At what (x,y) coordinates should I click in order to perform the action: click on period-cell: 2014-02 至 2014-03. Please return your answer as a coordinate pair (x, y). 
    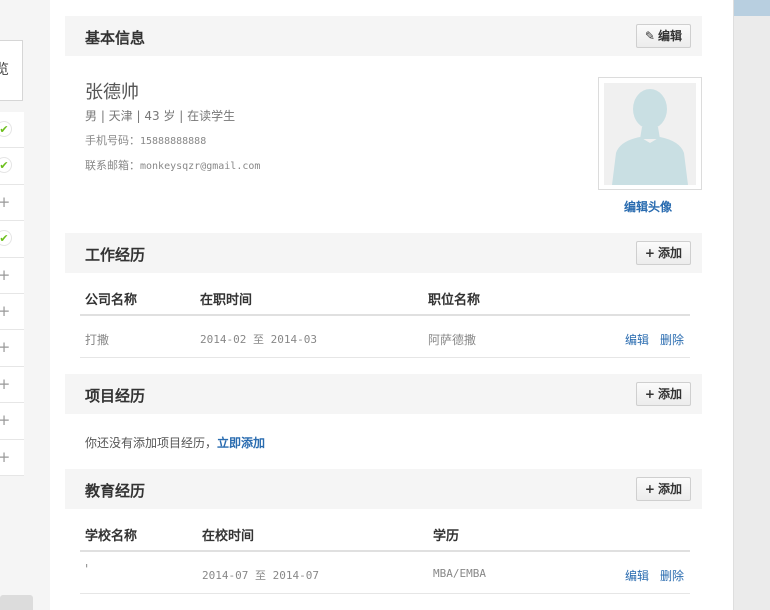
    Looking at the image, I should click on (258, 339).